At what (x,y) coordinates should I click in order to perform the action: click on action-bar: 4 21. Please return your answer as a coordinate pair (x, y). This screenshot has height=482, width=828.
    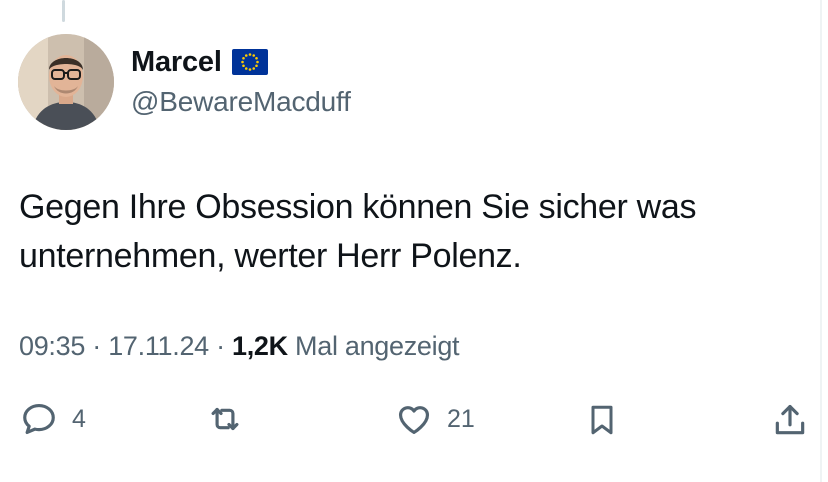
    Looking at the image, I should click on (414, 420).